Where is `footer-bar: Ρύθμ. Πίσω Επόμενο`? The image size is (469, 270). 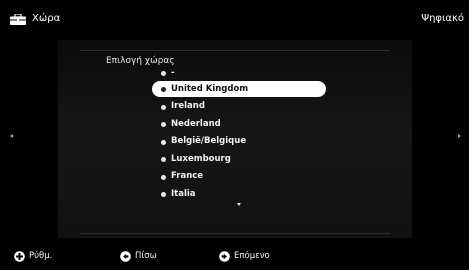
footer-bar: Ρύθμ. Πίσω Επόμενο is located at coordinates (234, 259).